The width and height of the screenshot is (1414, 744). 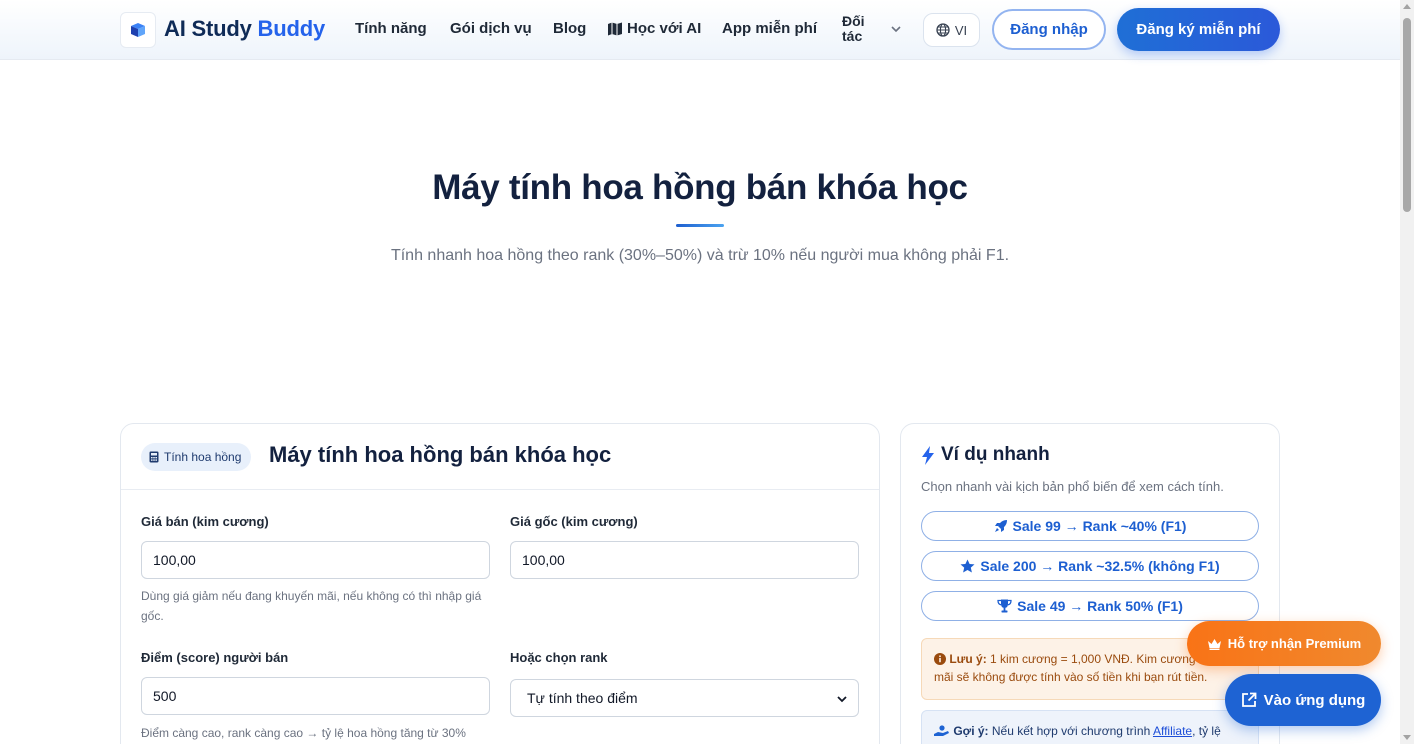 I want to click on quick-examples-title: Ví dụ nhanh, so click(x=985, y=455).